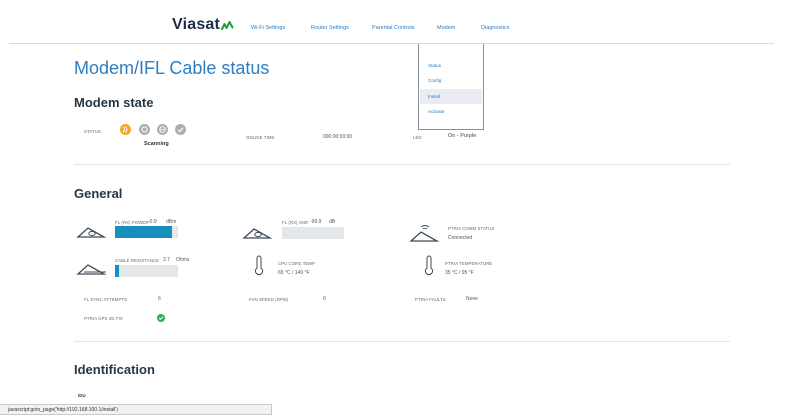 This screenshot has width=786, height=415. What do you see at coordinates (294, 273) in the screenshot?
I see `cpu-core-temp-value: 65 °C / 149 °F` at bounding box center [294, 273].